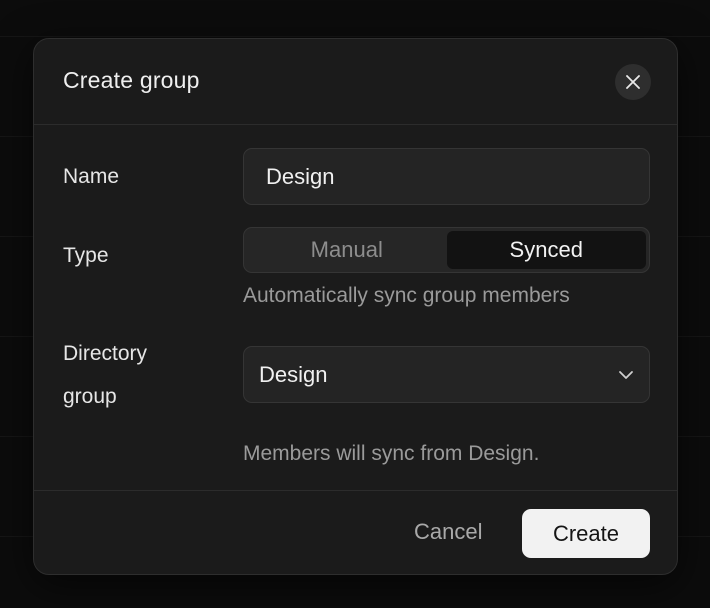  I want to click on directory-group-selected-value: Design, so click(293, 374).